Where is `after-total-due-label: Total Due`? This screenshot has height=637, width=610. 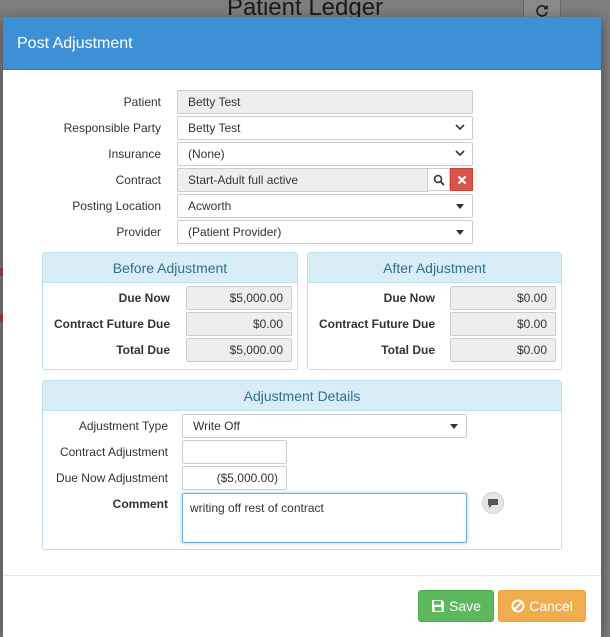 after-total-due-label: Total Due is located at coordinates (408, 350).